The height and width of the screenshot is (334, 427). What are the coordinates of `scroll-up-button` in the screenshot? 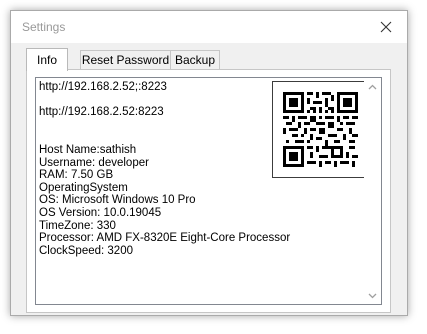 It's located at (372, 86).